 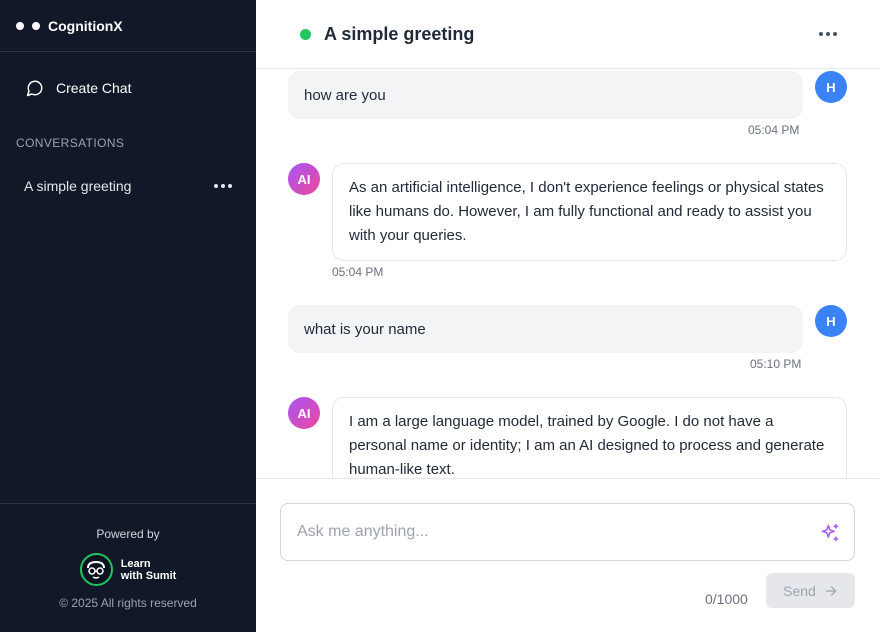 What do you see at coordinates (305, 34) in the screenshot?
I see `online-status-icon` at bounding box center [305, 34].